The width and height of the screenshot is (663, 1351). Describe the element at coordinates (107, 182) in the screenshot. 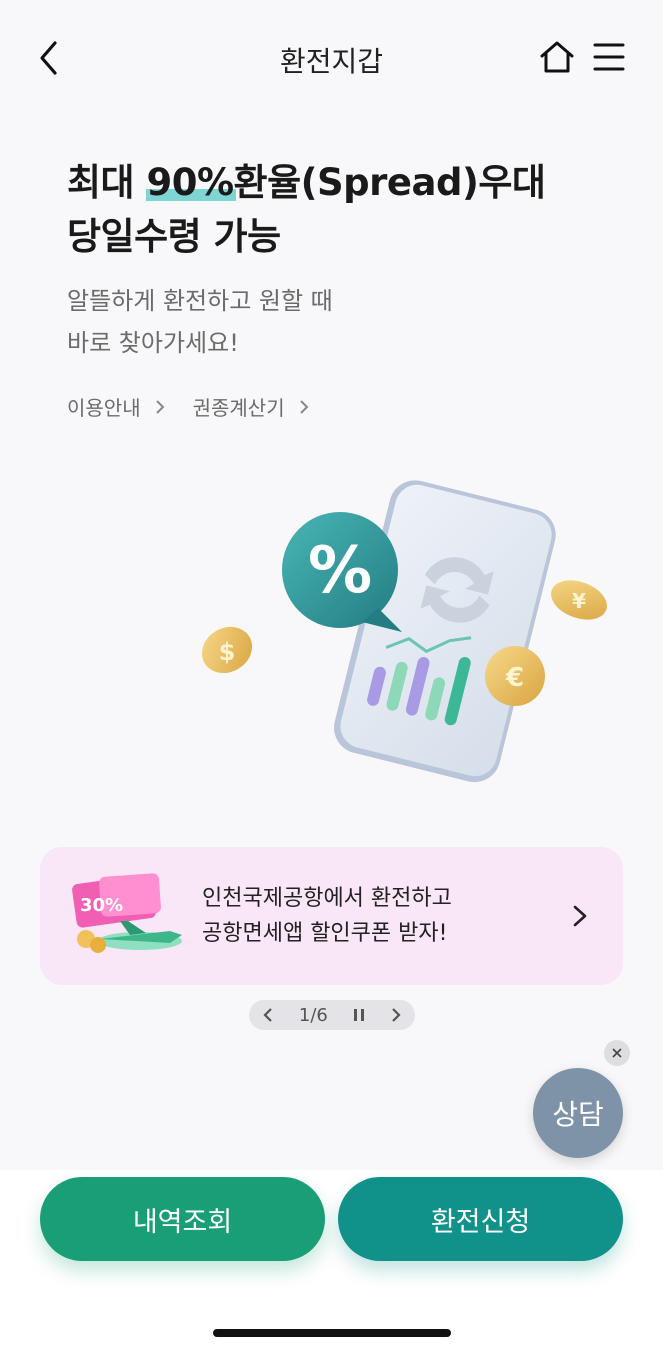

I see `headline-prefix: 최대` at that location.